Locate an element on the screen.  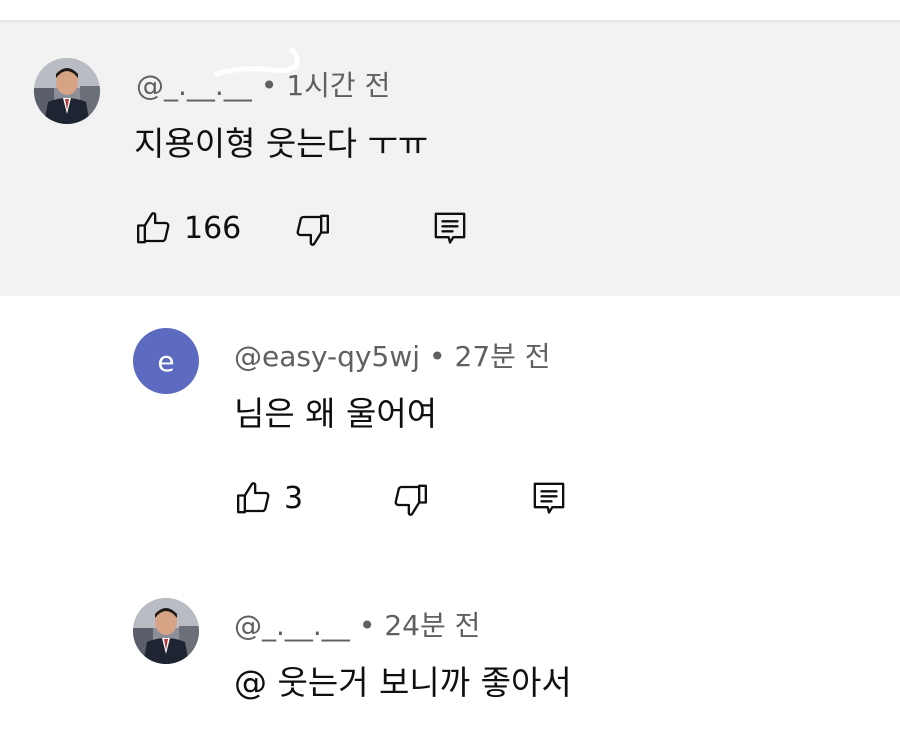
comment-text: 님은 왜 울어여 is located at coordinates (336, 413).